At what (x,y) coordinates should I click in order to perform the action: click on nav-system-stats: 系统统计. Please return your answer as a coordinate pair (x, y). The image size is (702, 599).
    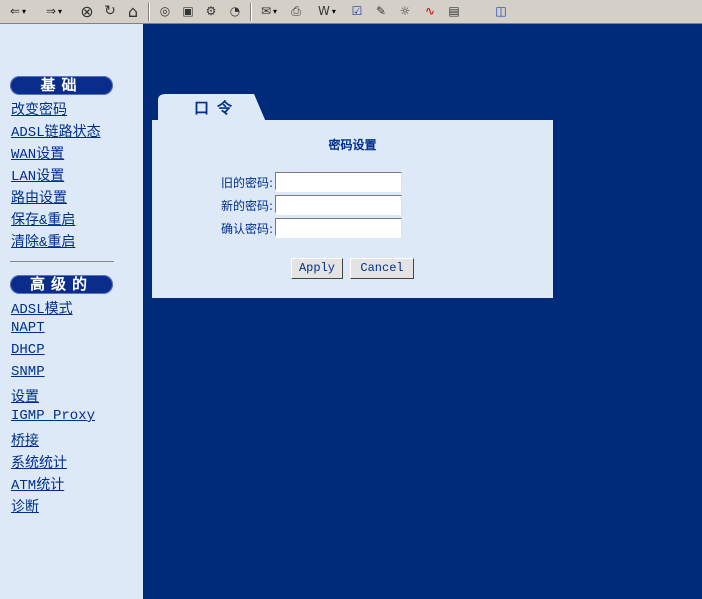
    Looking at the image, I should click on (39, 462).